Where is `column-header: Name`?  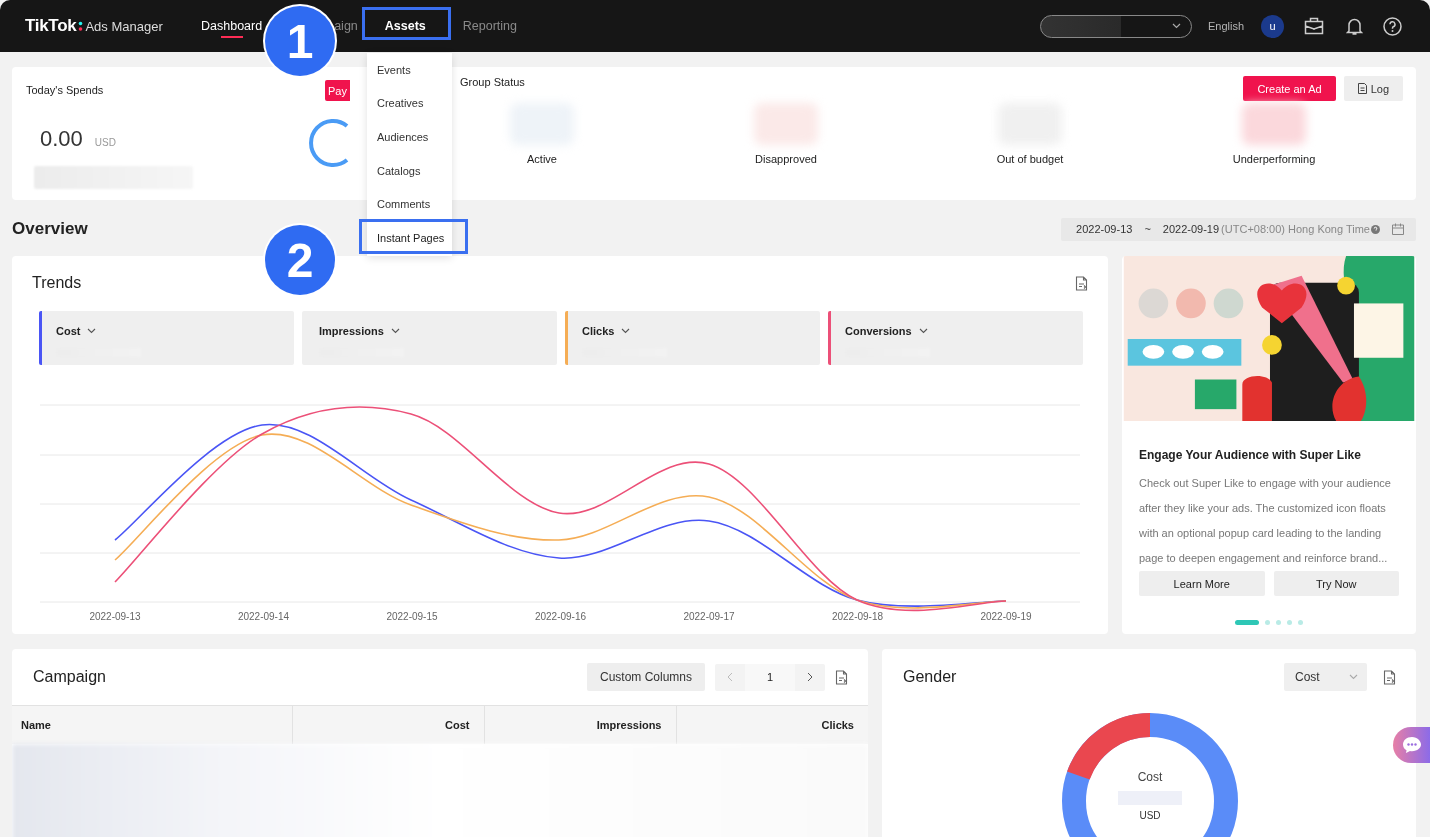 column-header: Name is located at coordinates (152, 724).